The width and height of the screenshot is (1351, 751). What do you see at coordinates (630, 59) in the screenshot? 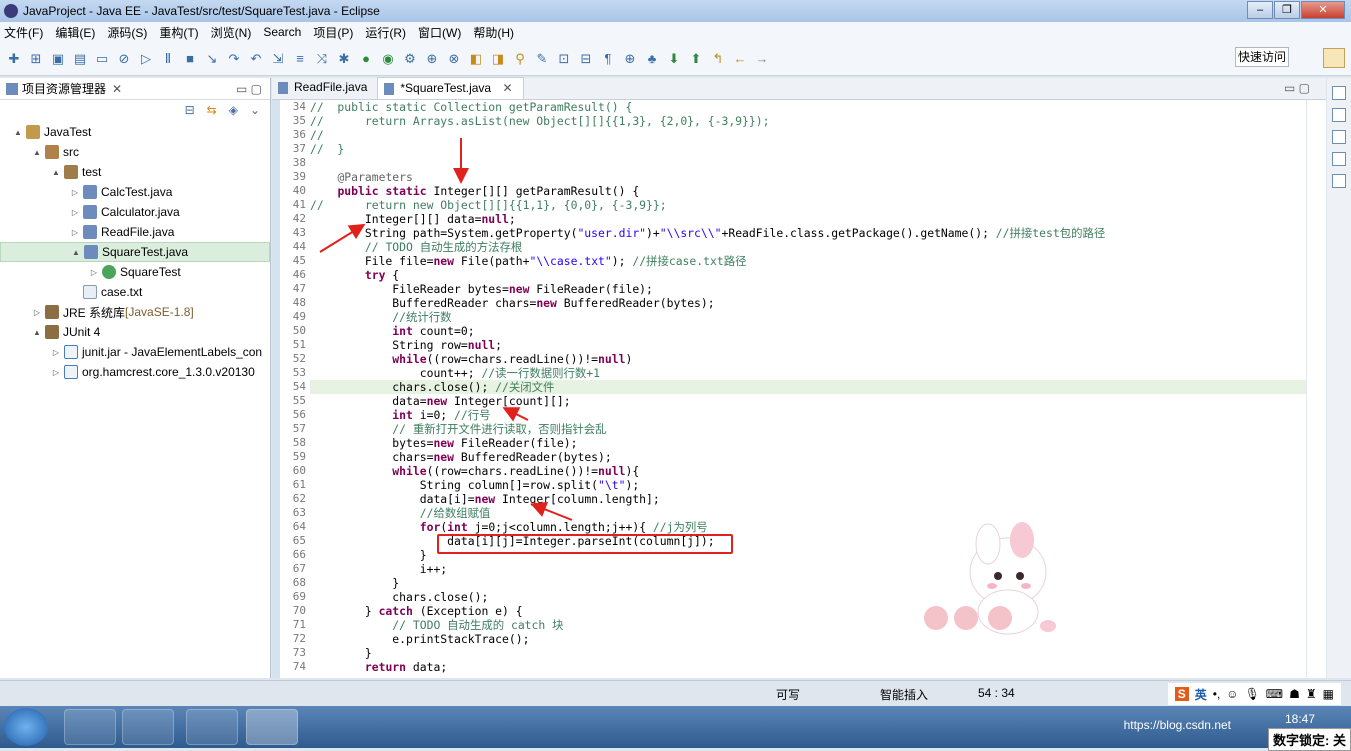
I see `web-browser-icon: ⊕` at bounding box center [630, 59].